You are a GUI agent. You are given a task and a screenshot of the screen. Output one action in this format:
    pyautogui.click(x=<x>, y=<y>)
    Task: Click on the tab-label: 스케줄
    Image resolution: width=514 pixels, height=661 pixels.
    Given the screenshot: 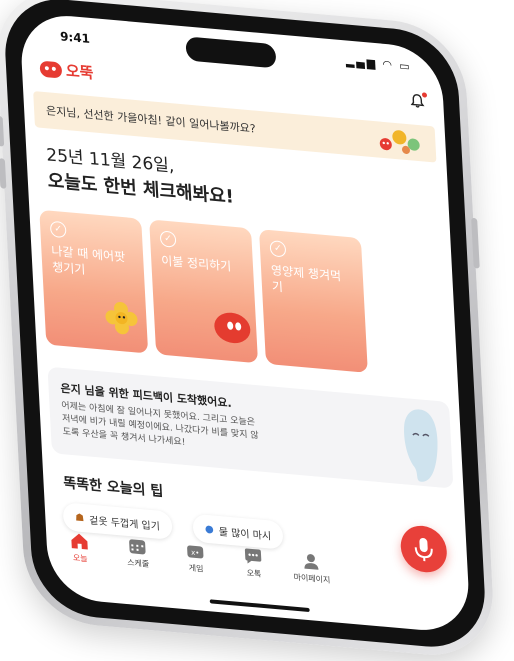 What is the action you would take?
    pyautogui.click(x=138, y=563)
    